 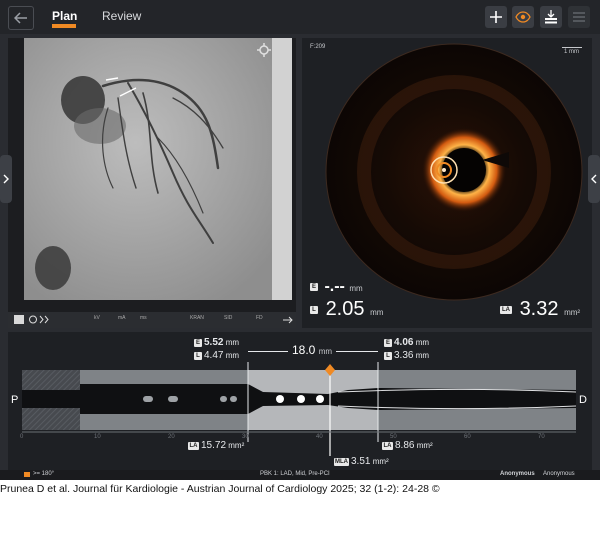 I want to click on la-label-icon: LA, so click(x=506, y=309).